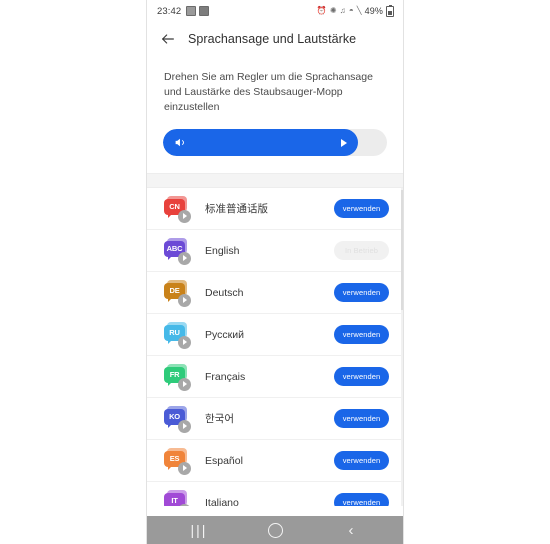 This screenshot has width=550, height=544. Describe the element at coordinates (224, 334) in the screenshot. I see `language-name: Русский` at that location.